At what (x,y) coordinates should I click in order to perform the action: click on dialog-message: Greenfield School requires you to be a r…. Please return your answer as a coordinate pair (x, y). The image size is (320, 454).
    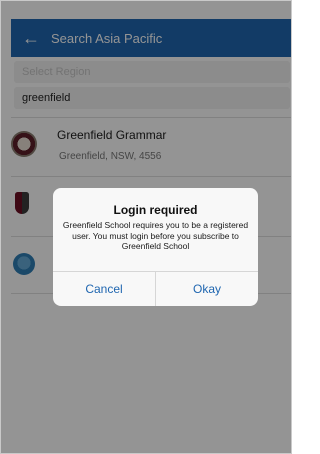
    Looking at the image, I should click on (155, 235).